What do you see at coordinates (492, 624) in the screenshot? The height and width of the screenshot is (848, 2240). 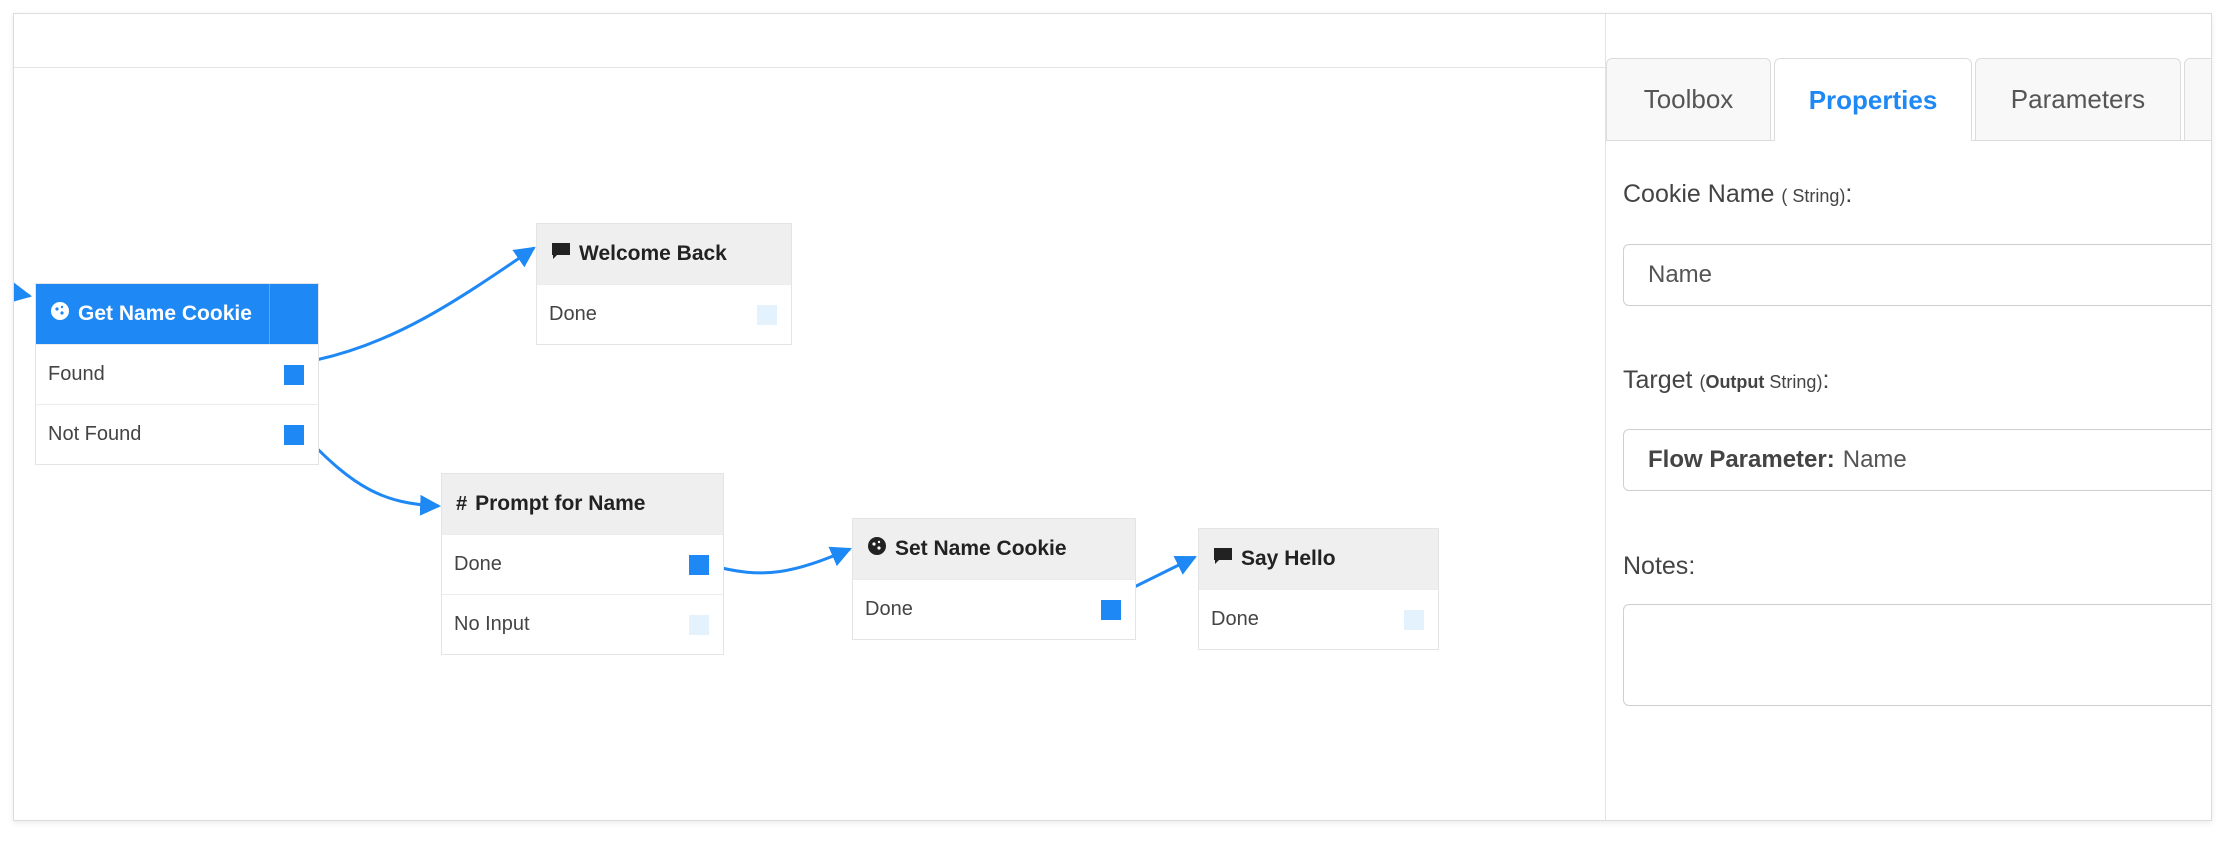 I see `output-label: No Input` at bounding box center [492, 624].